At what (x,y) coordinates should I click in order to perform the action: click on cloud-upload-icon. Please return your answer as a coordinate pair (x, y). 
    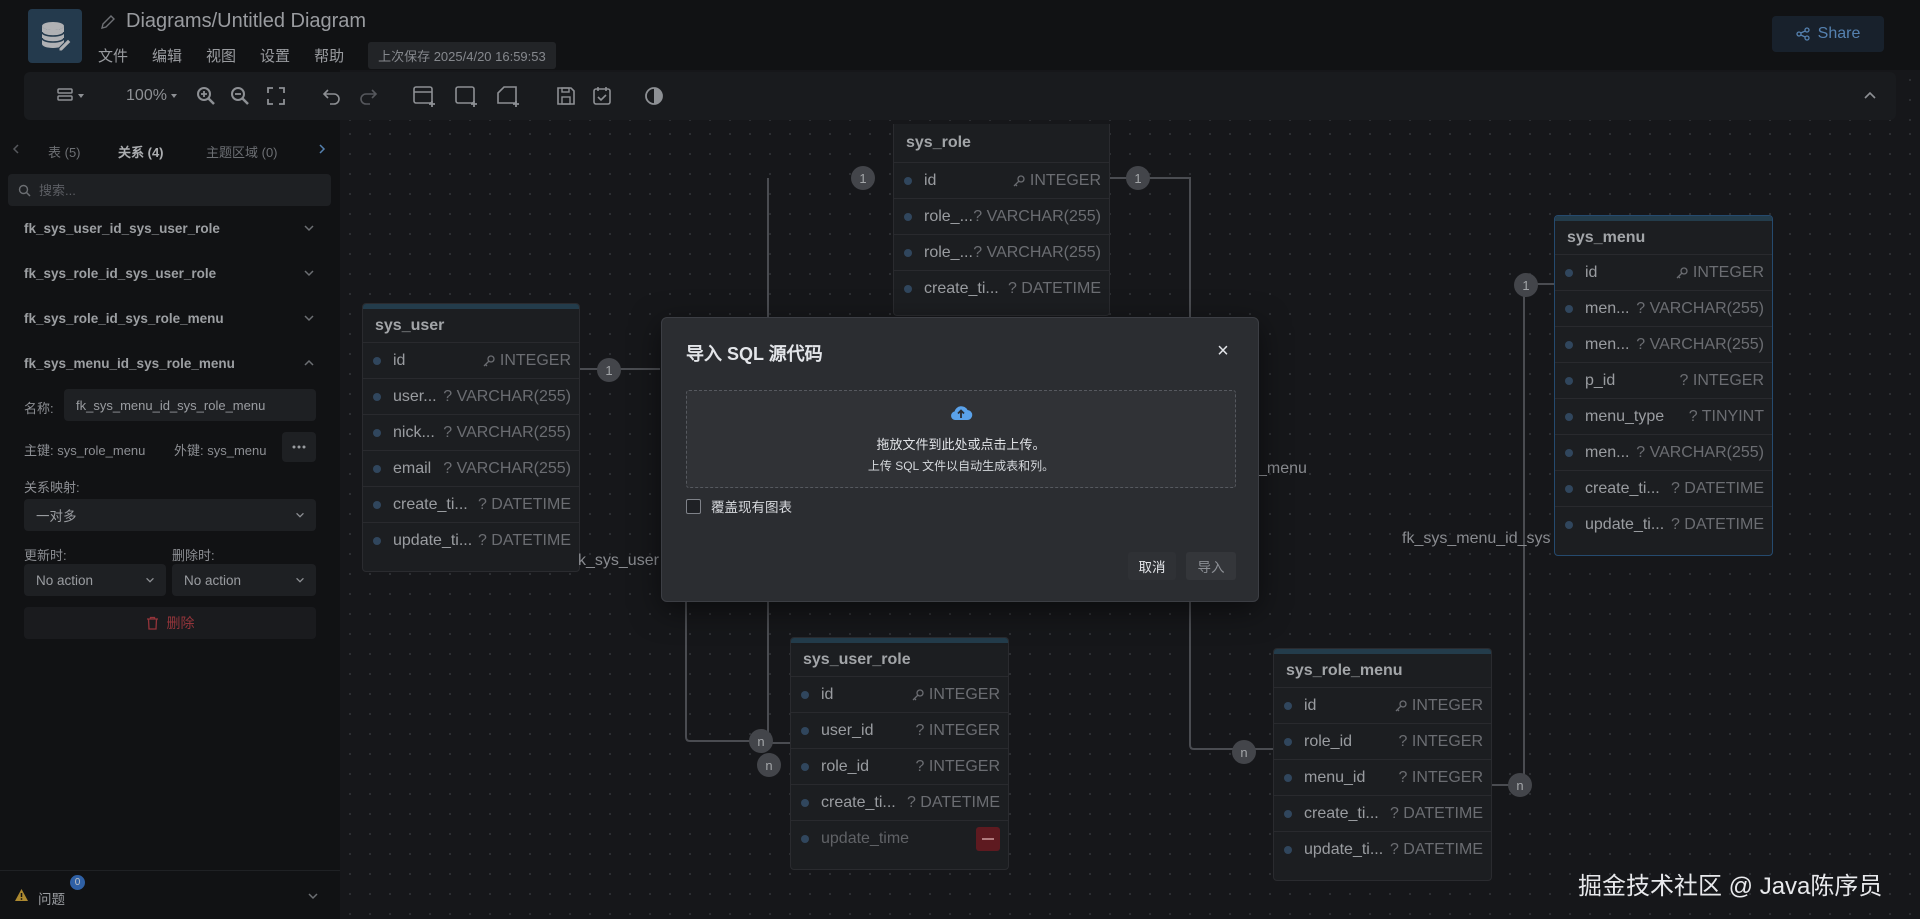
    Looking at the image, I should click on (962, 413).